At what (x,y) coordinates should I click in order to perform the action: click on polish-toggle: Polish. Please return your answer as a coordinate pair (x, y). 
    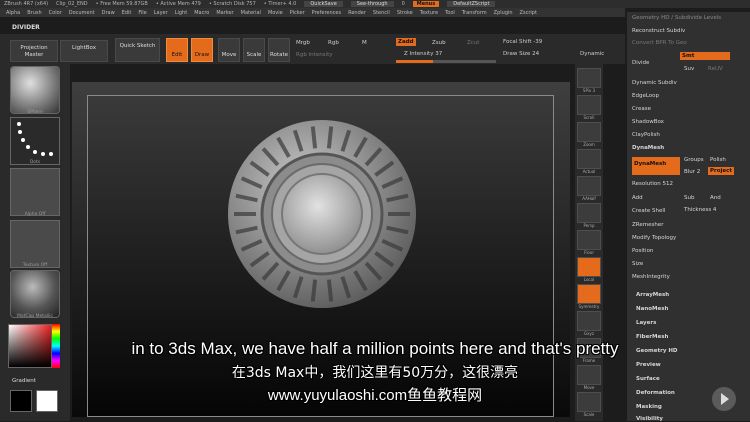
    Looking at the image, I should click on (718, 160).